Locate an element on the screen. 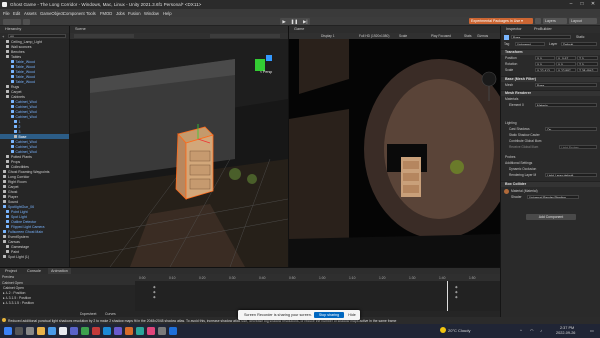 This screenshot has height=338, width=600. material-component-title: Material (Material) is located at coordinates (524, 191).